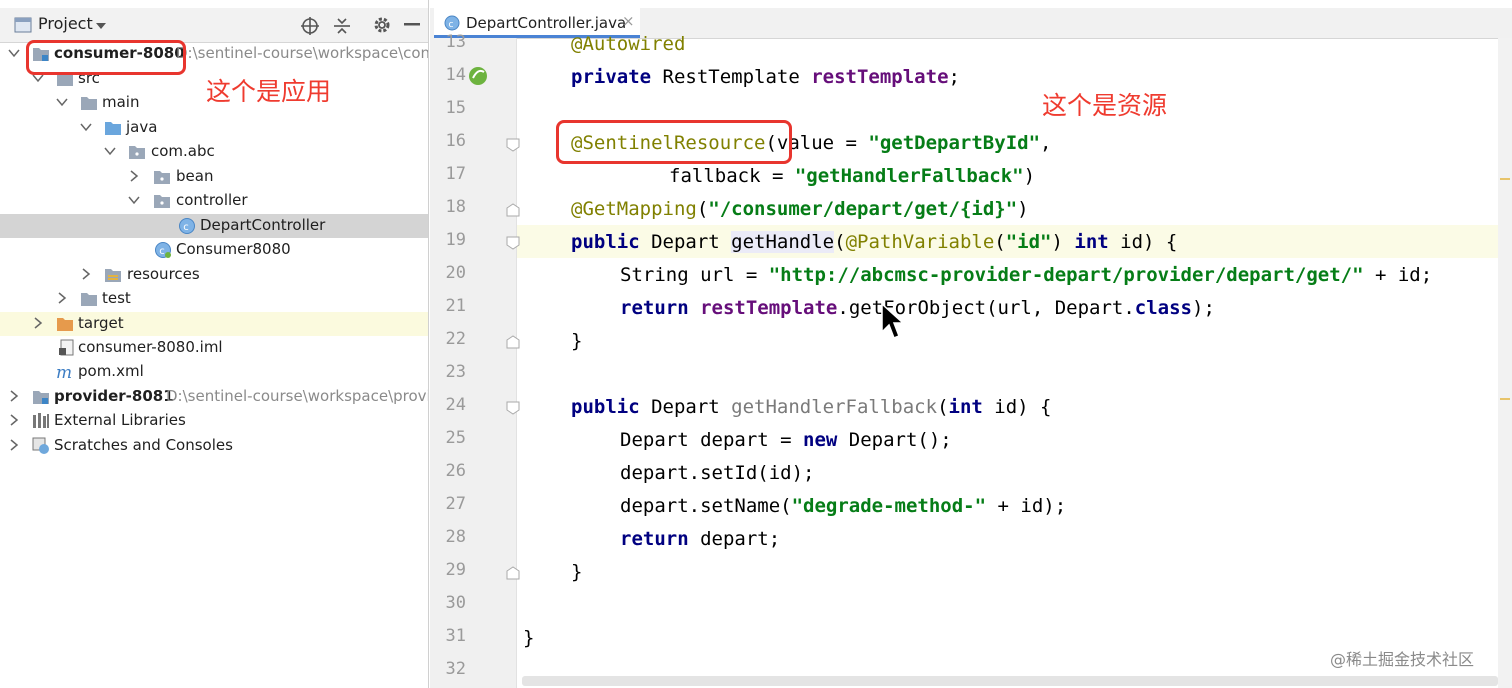  What do you see at coordinates (40, 445) in the screenshot?
I see `scratches-icon` at bounding box center [40, 445].